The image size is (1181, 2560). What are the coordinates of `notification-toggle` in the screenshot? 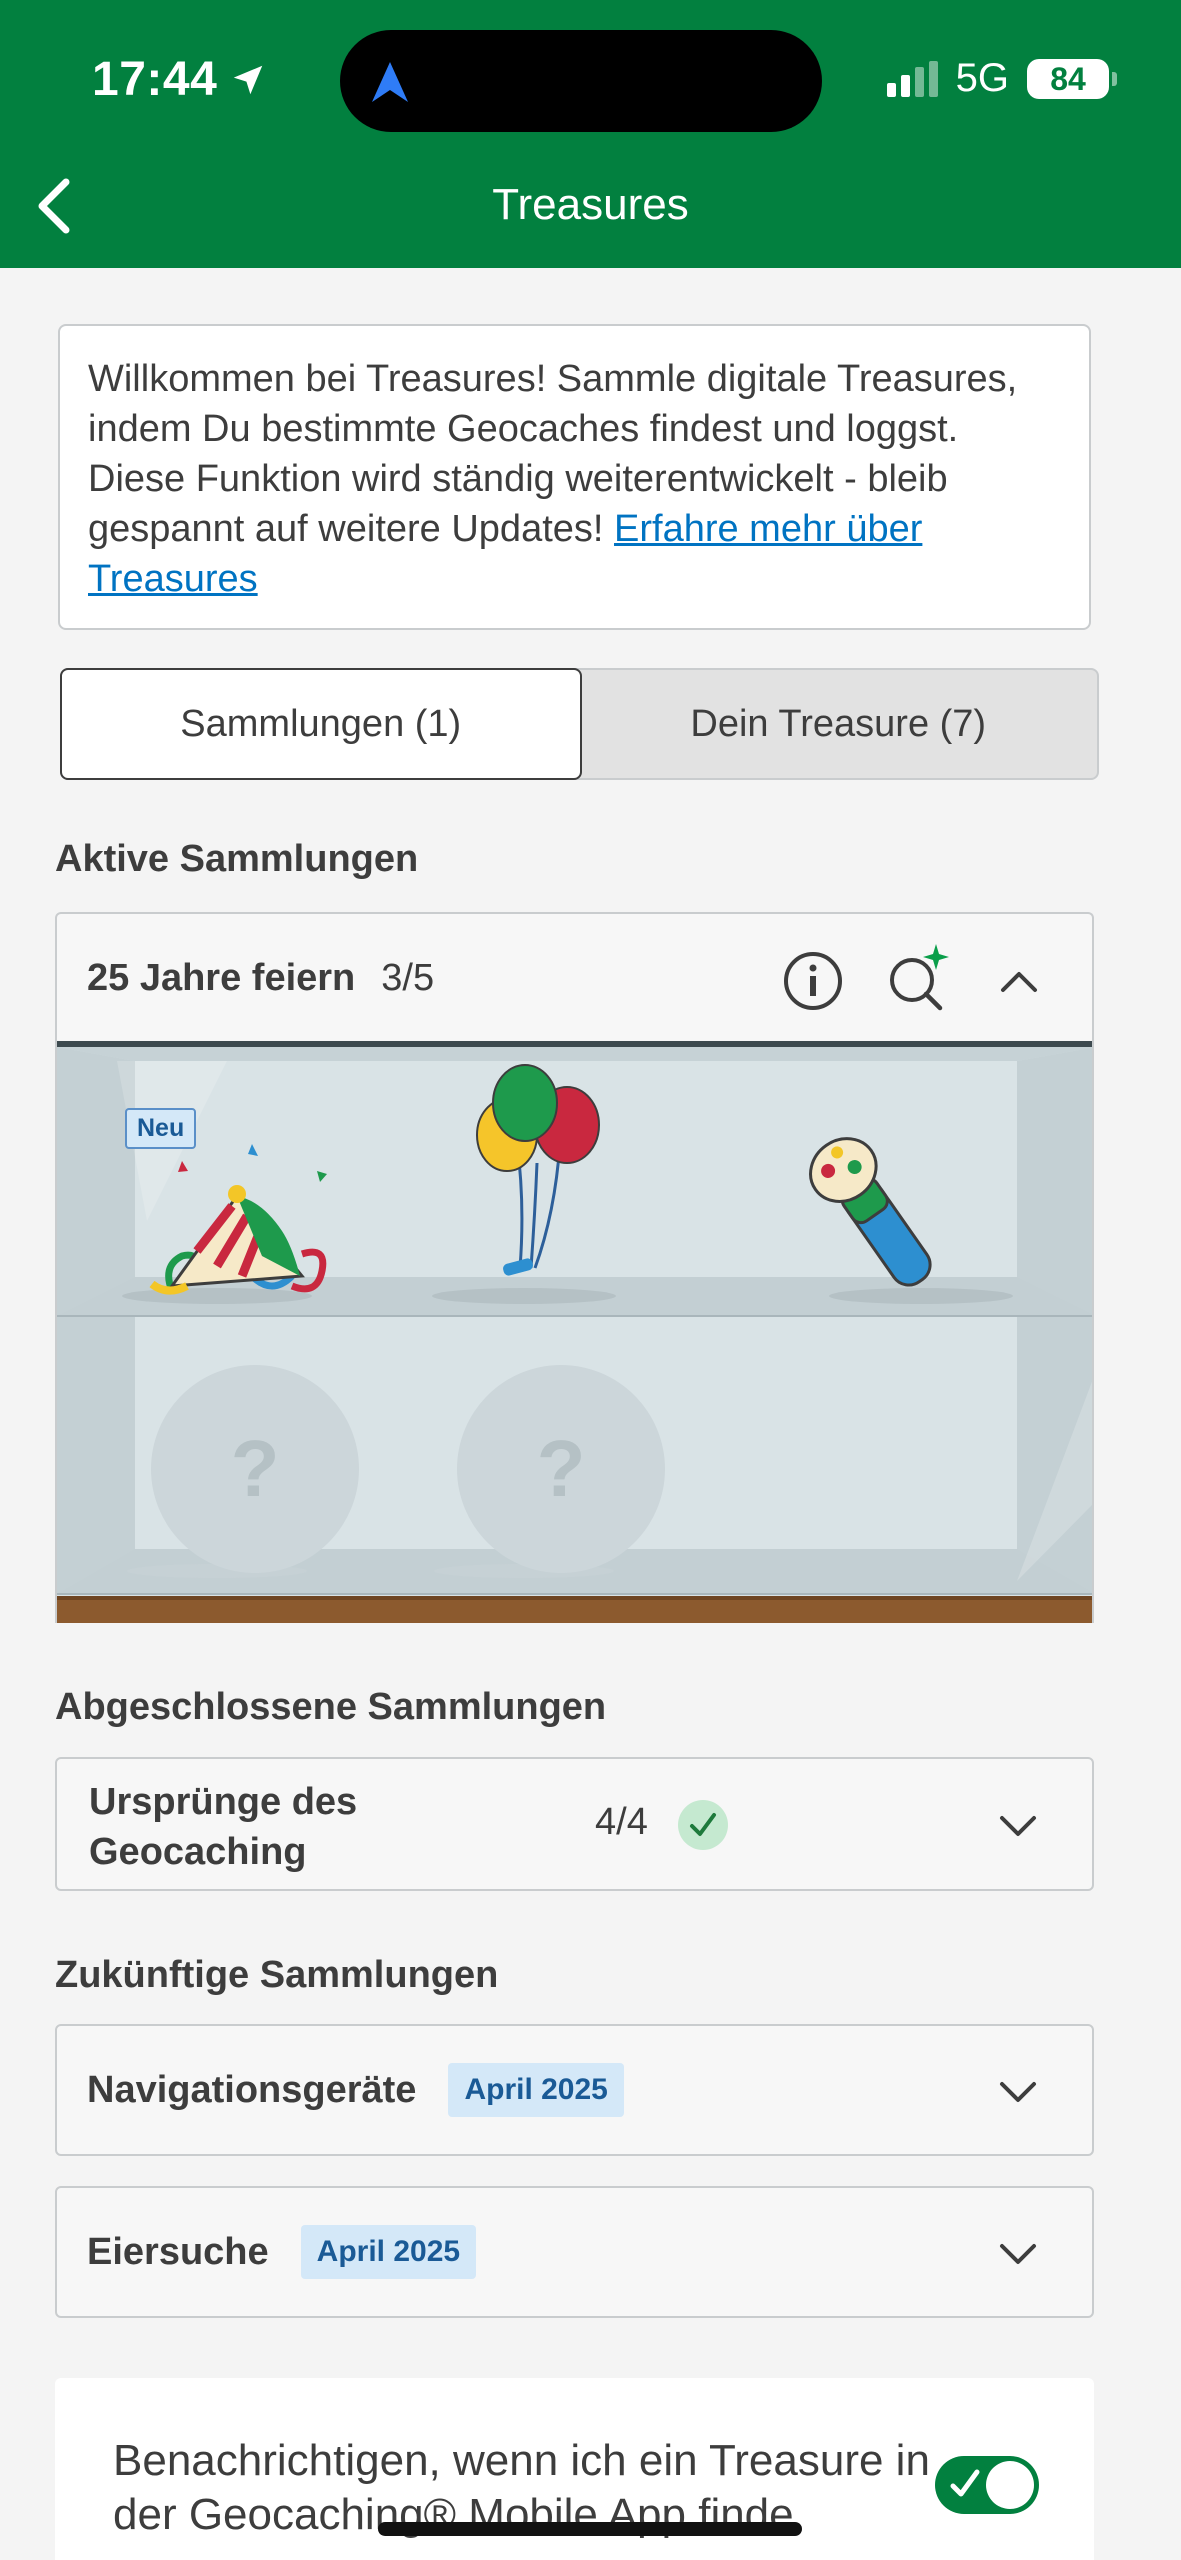 It's located at (987, 2485).